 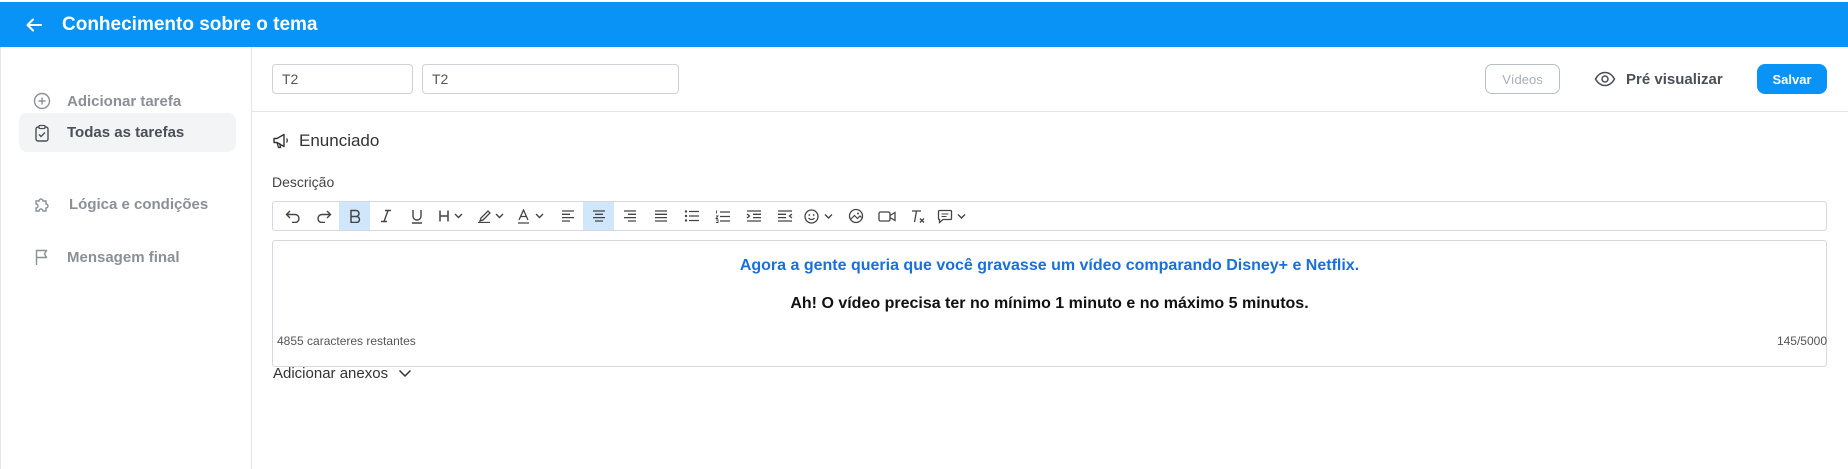 I want to click on preview-button: Pré visualizar, so click(x=1658, y=79).